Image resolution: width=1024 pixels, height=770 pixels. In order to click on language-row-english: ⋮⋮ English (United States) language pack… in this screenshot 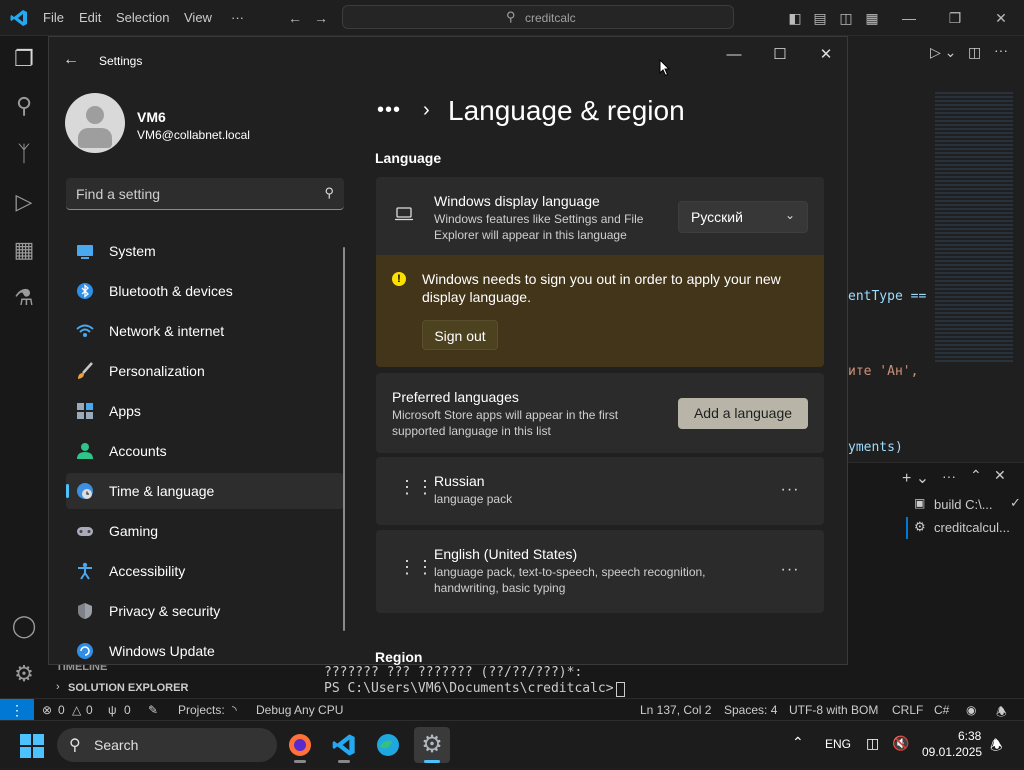, I will do `click(600, 571)`.